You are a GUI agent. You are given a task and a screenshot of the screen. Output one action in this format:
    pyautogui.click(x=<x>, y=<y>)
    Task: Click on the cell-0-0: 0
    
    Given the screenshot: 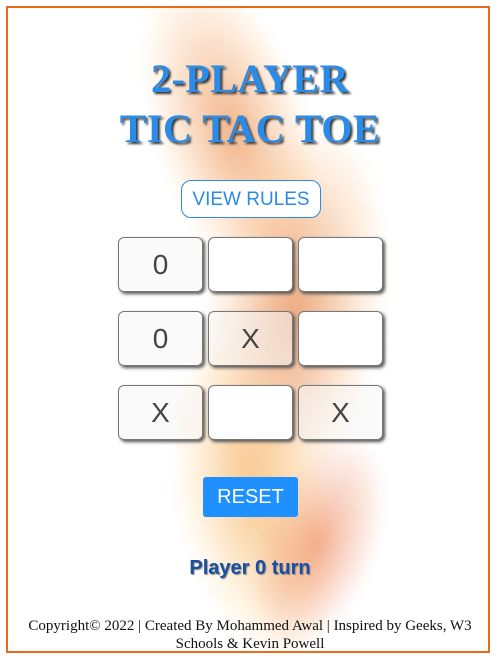 What is the action you would take?
    pyautogui.click(x=160, y=264)
    